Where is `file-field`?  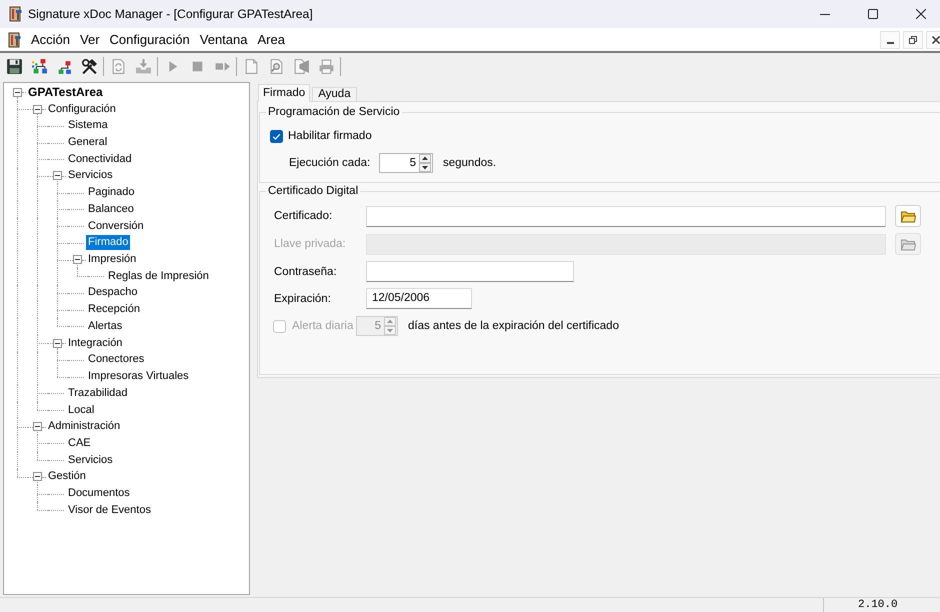 file-field is located at coordinates (626, 216).